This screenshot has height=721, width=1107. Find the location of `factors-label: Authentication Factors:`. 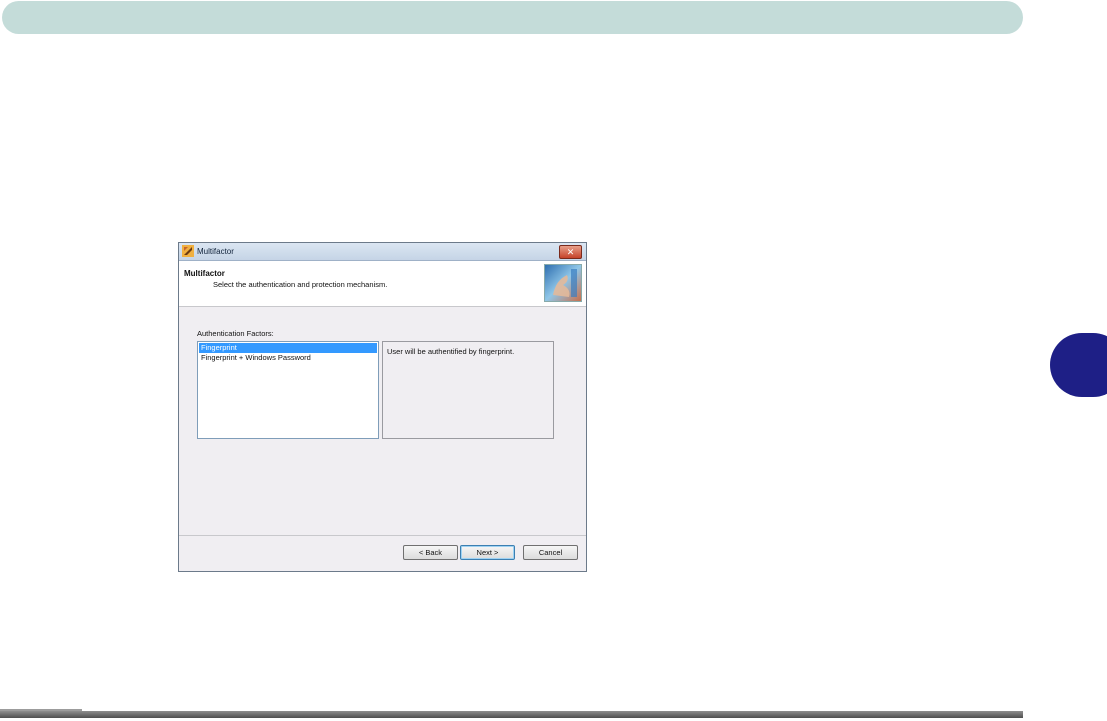

factors-label: Authentication Factors: is located at coordinates (235, 333).